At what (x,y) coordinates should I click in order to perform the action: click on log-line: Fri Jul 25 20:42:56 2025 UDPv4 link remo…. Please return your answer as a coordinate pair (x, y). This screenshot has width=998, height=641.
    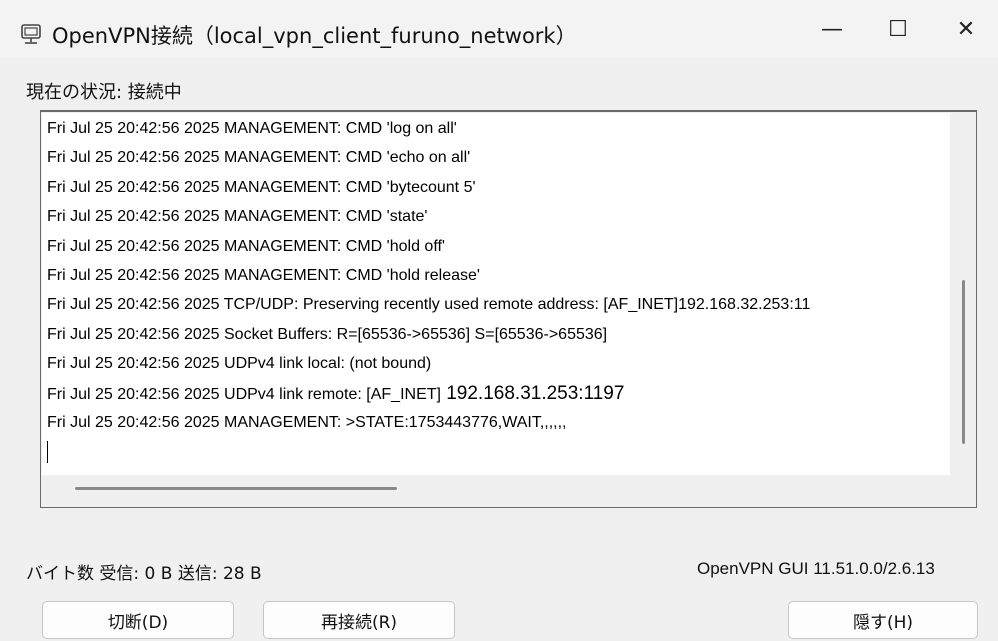
    Looking at the image, I should click on (335, 394).